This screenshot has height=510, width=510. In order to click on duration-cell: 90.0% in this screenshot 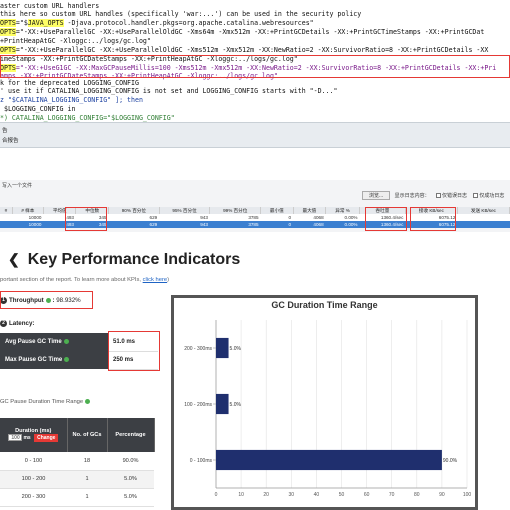, I will do `click(130, 461)`.